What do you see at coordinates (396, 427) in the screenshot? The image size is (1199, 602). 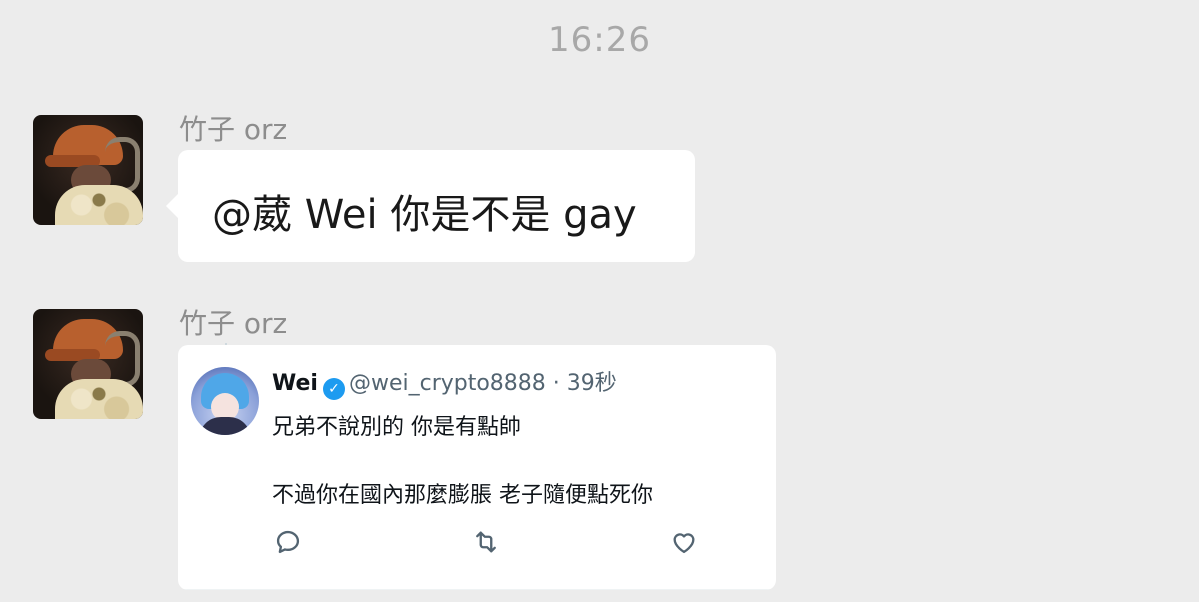 I see `tweet-text-line: 兄弟不說別的 你是有點帥` at bounding box center [396, 427].